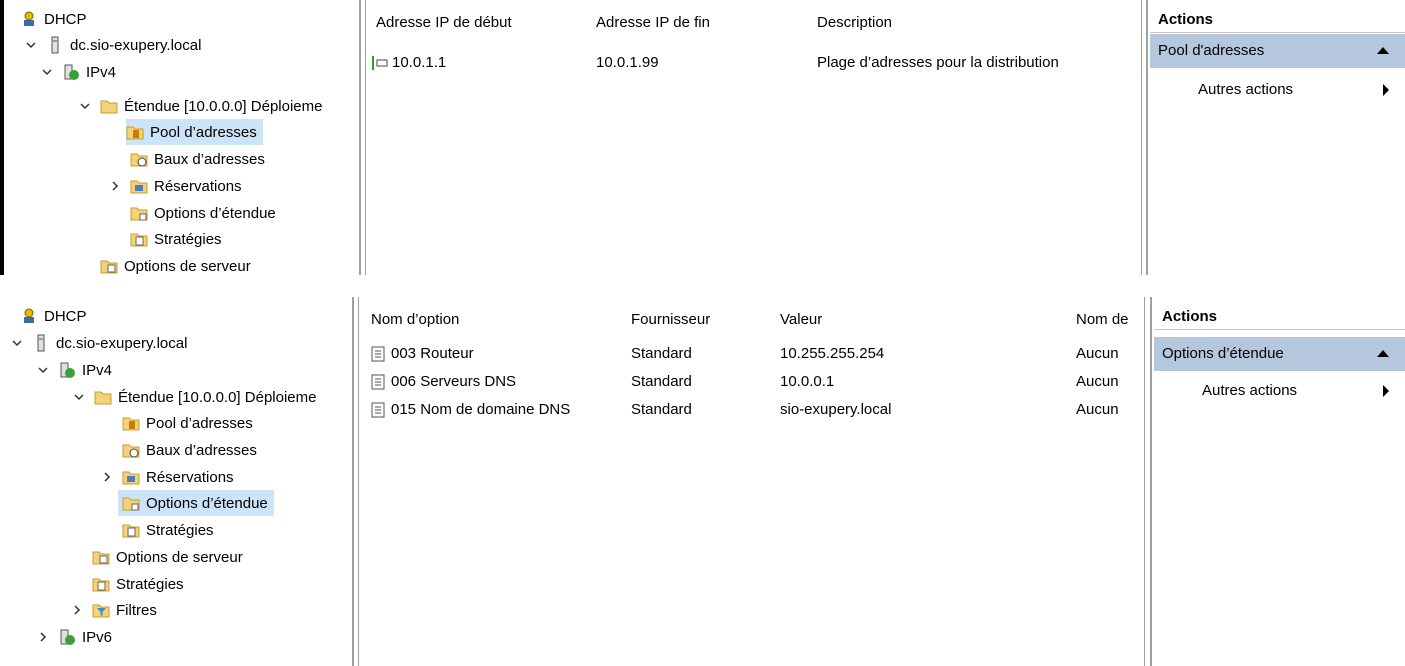  What do you see at coordinates (702, 286) in the screenshot?
I see `screenshot-separator` at bounding box center [702, 286].